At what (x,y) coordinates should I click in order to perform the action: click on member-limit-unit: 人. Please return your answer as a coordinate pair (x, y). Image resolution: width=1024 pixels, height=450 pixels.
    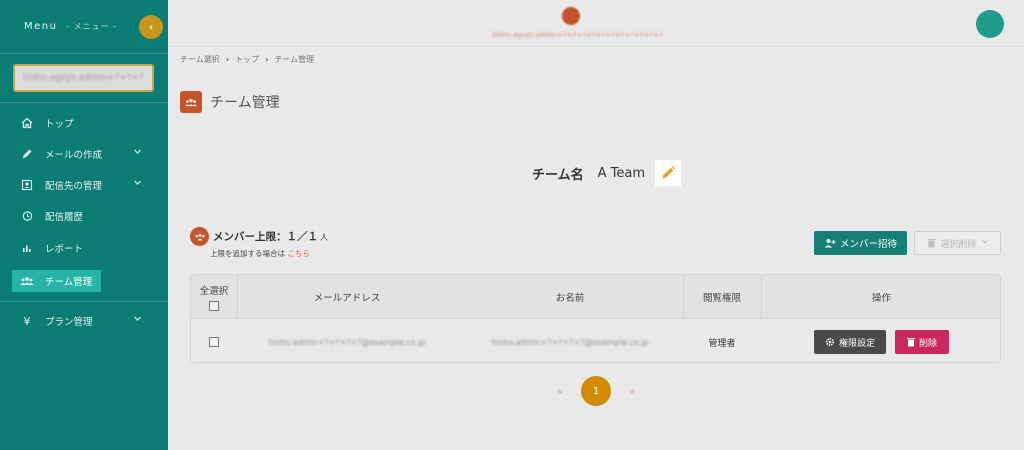
    Looking at the image, I should click on (324, 237).